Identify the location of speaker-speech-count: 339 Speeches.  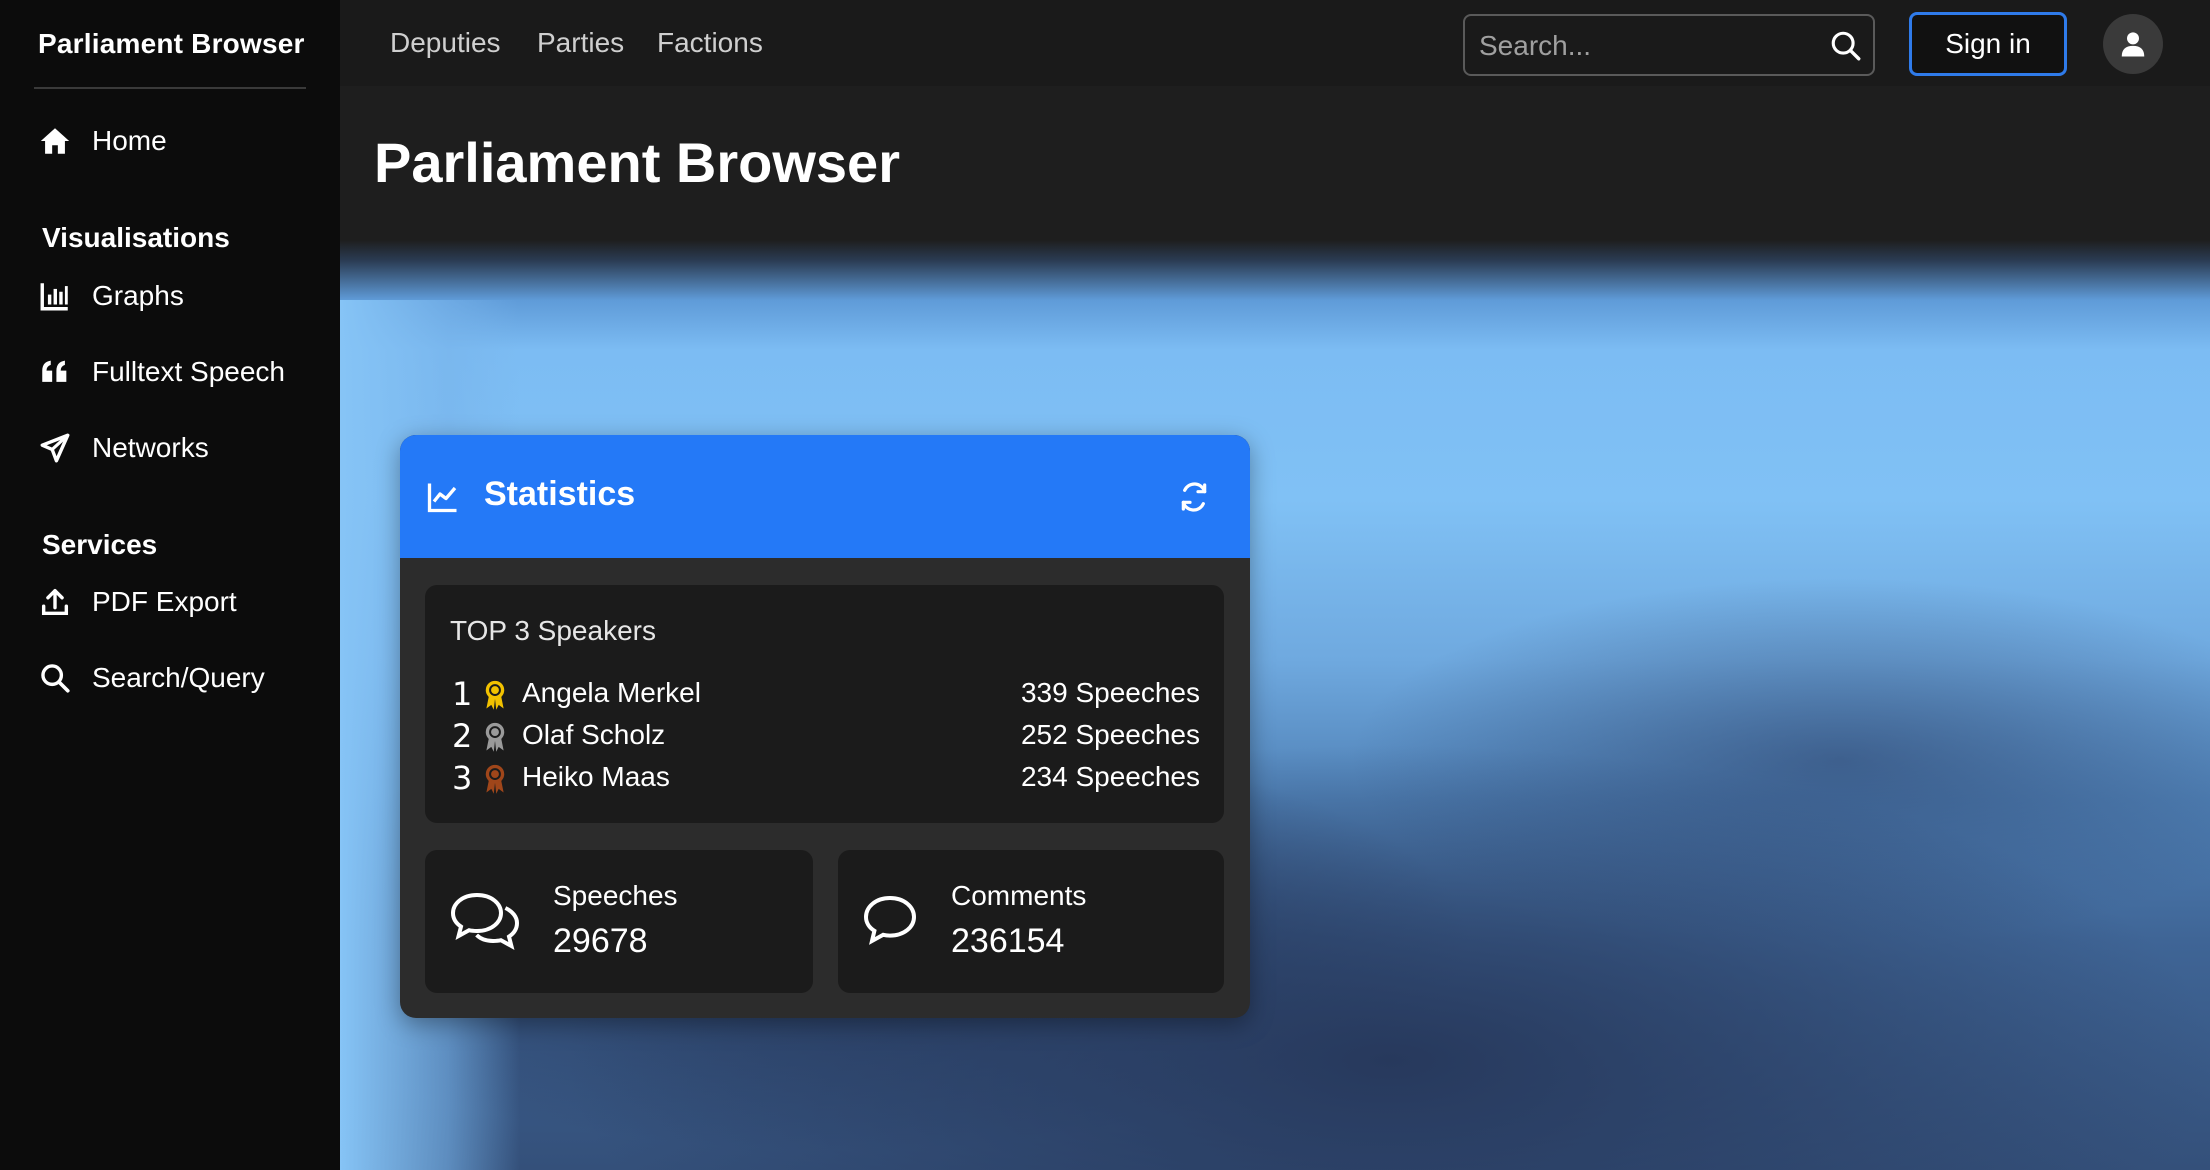
(1110, 692).